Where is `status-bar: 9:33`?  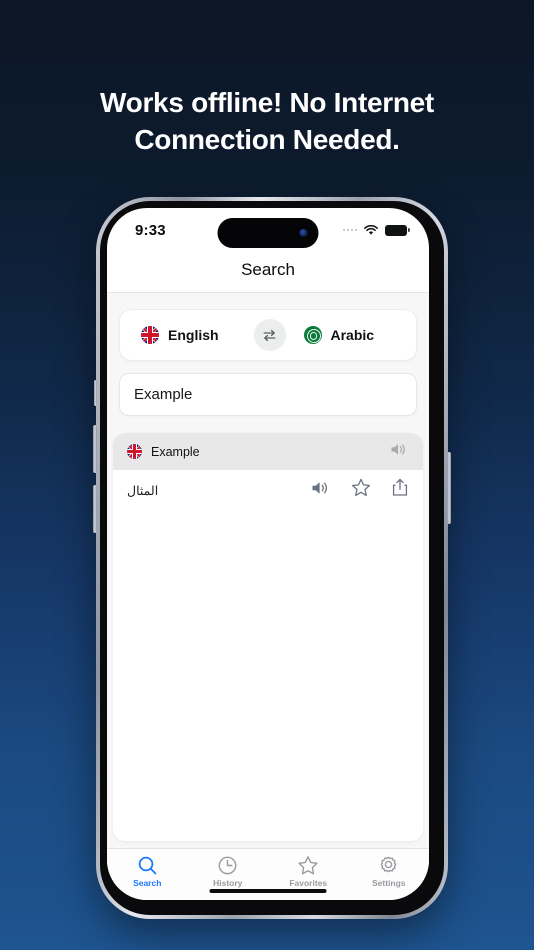
status-bar: 9:33 is located at coordinates (268, 232).